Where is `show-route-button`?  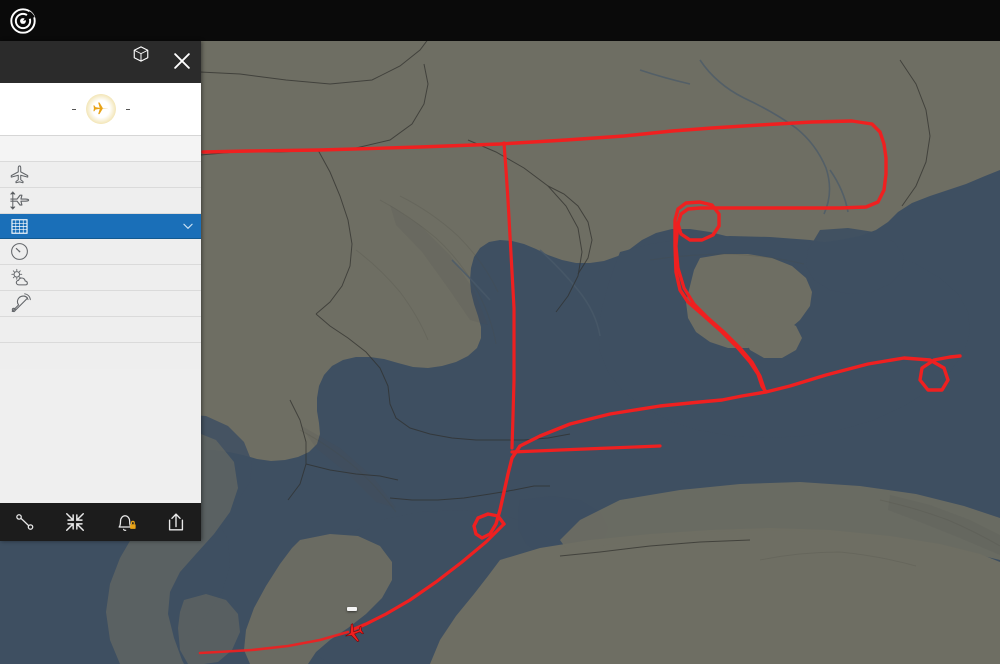 show-route-button is located at coordinates (25, 522).